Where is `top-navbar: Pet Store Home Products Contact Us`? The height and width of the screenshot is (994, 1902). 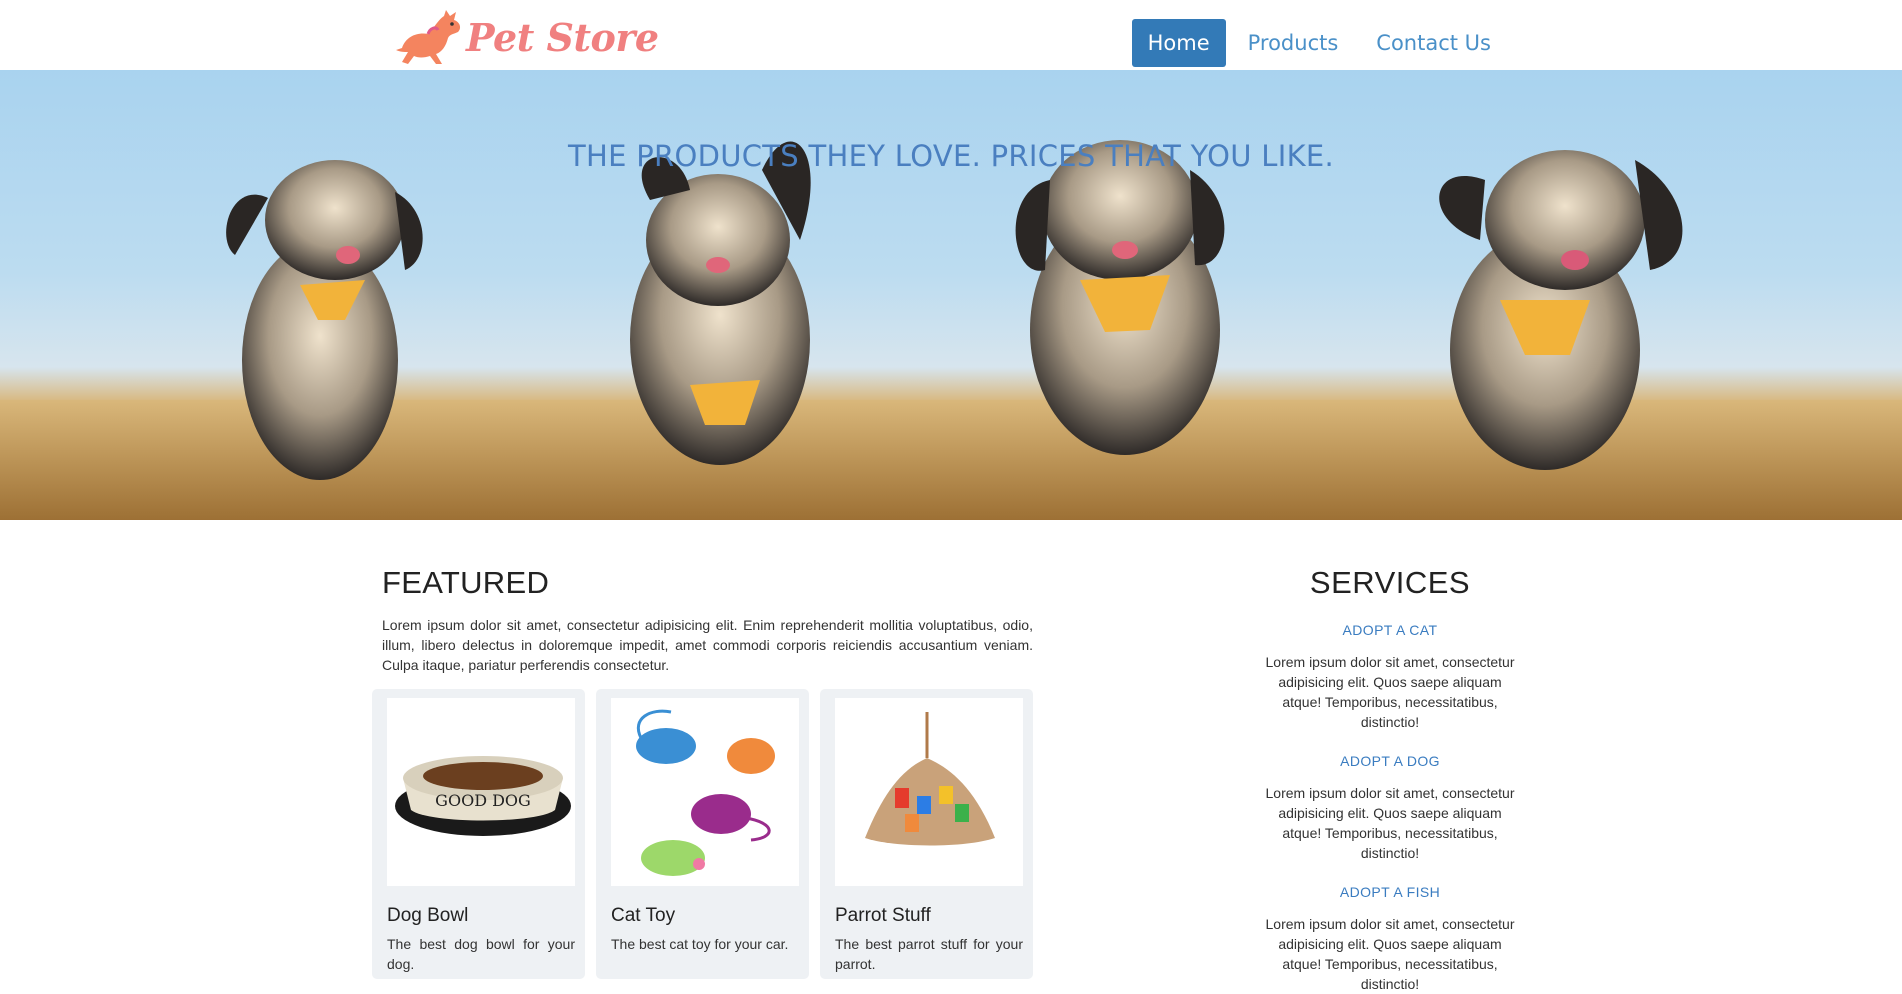 top-navbar: Pet Store Home Products Contact Us is located at coordinates (951, 35).